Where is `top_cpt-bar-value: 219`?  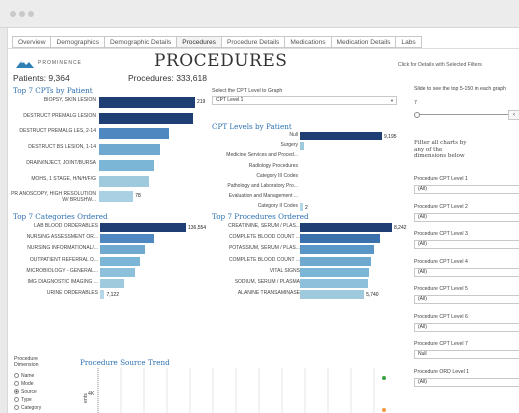 top_cpt-bar-value: 219 is located at coordinates (201, 102).